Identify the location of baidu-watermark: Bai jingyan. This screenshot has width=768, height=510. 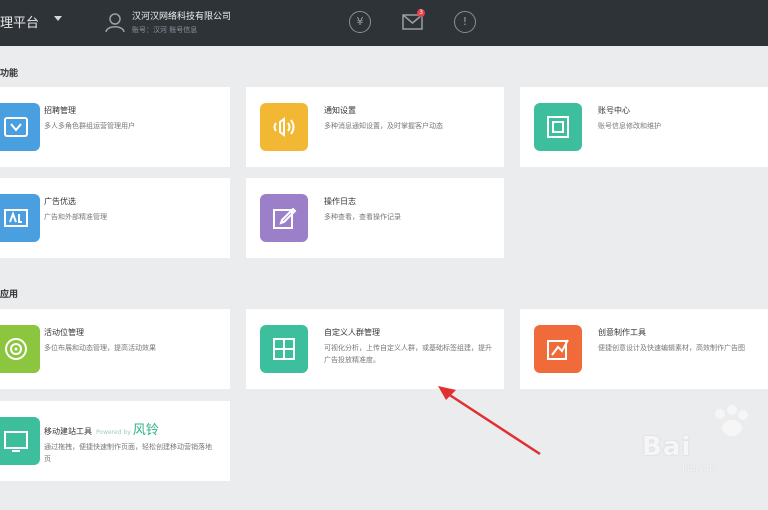
(694, 440).